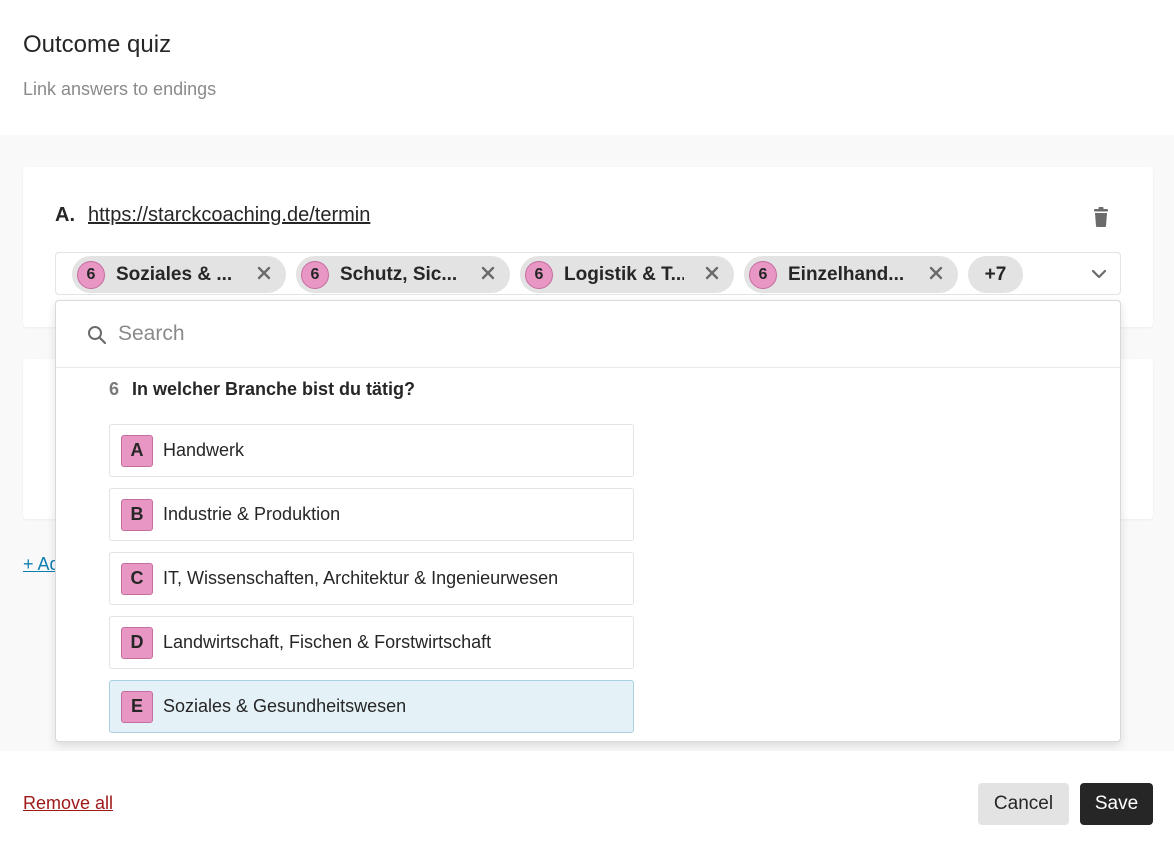 The height and width of the screenshot is (846, 1174). I want to click on ending-letter: A., so click(65, 215).